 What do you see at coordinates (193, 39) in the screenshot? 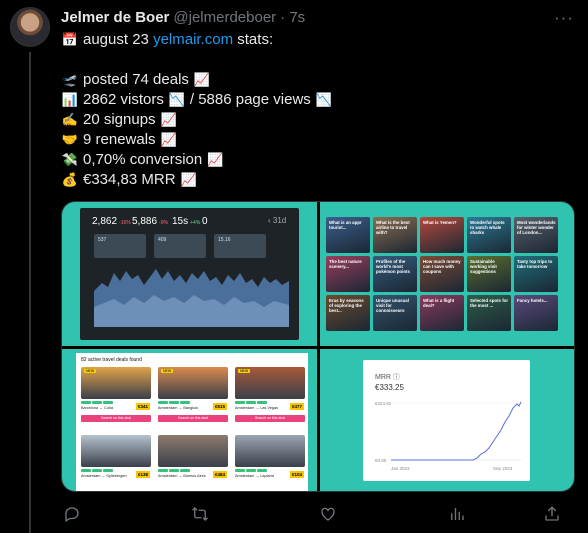
I see `site-link: yelmair.com` at bounding box center [193, 39].